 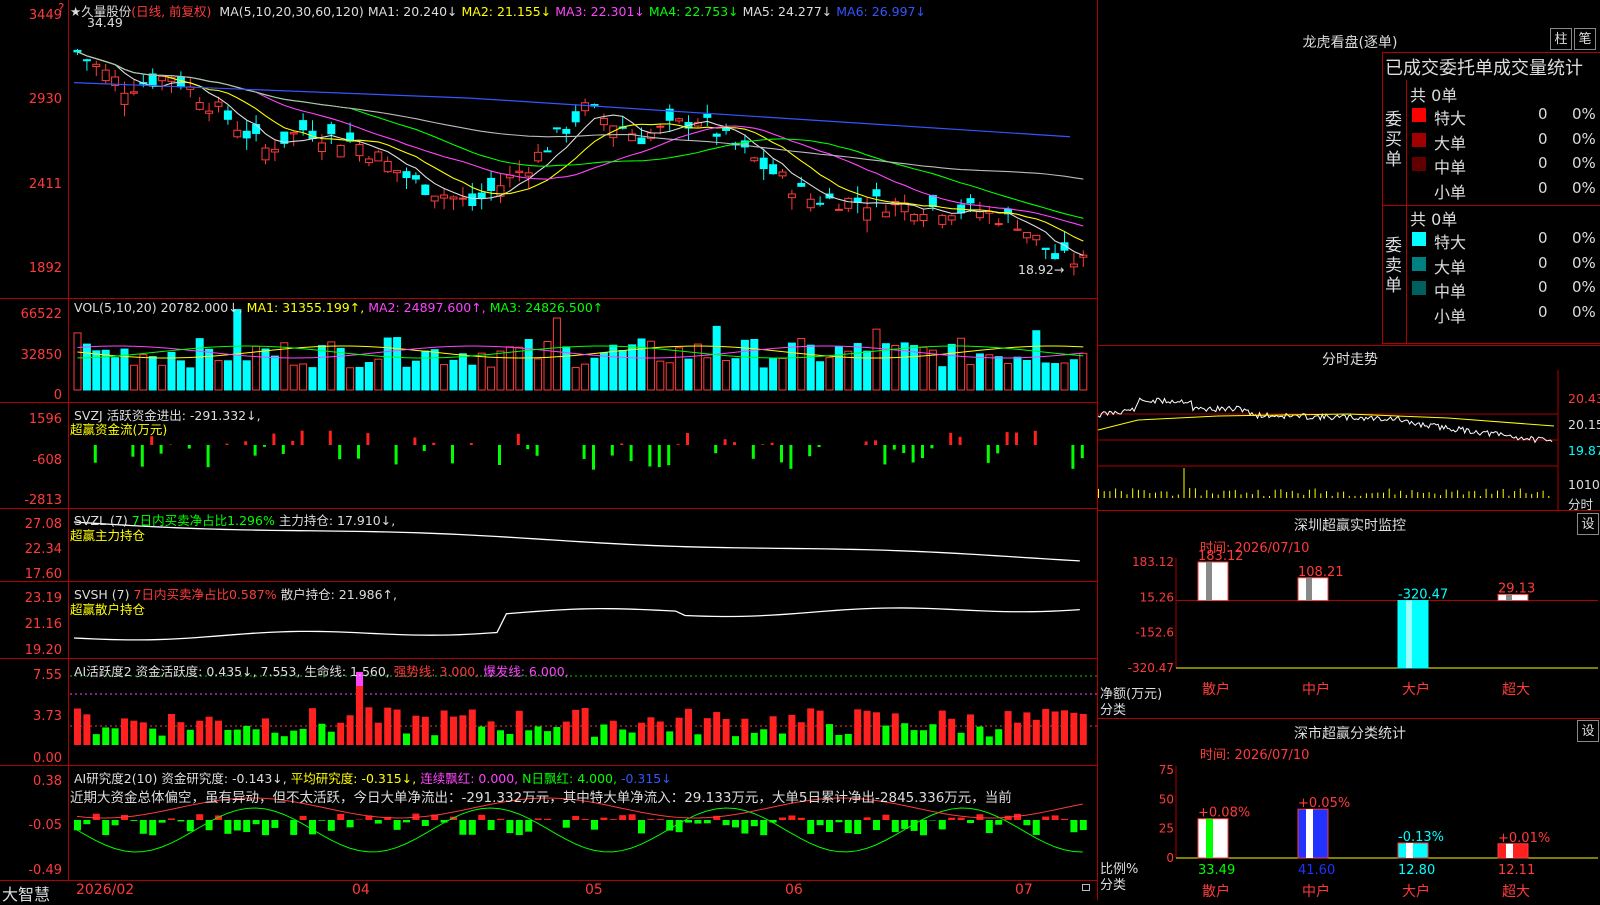 What do you see at coordinates (1086, 887) in the screenshot?
I see `lock-icon` at bounding box center [1086, 887].